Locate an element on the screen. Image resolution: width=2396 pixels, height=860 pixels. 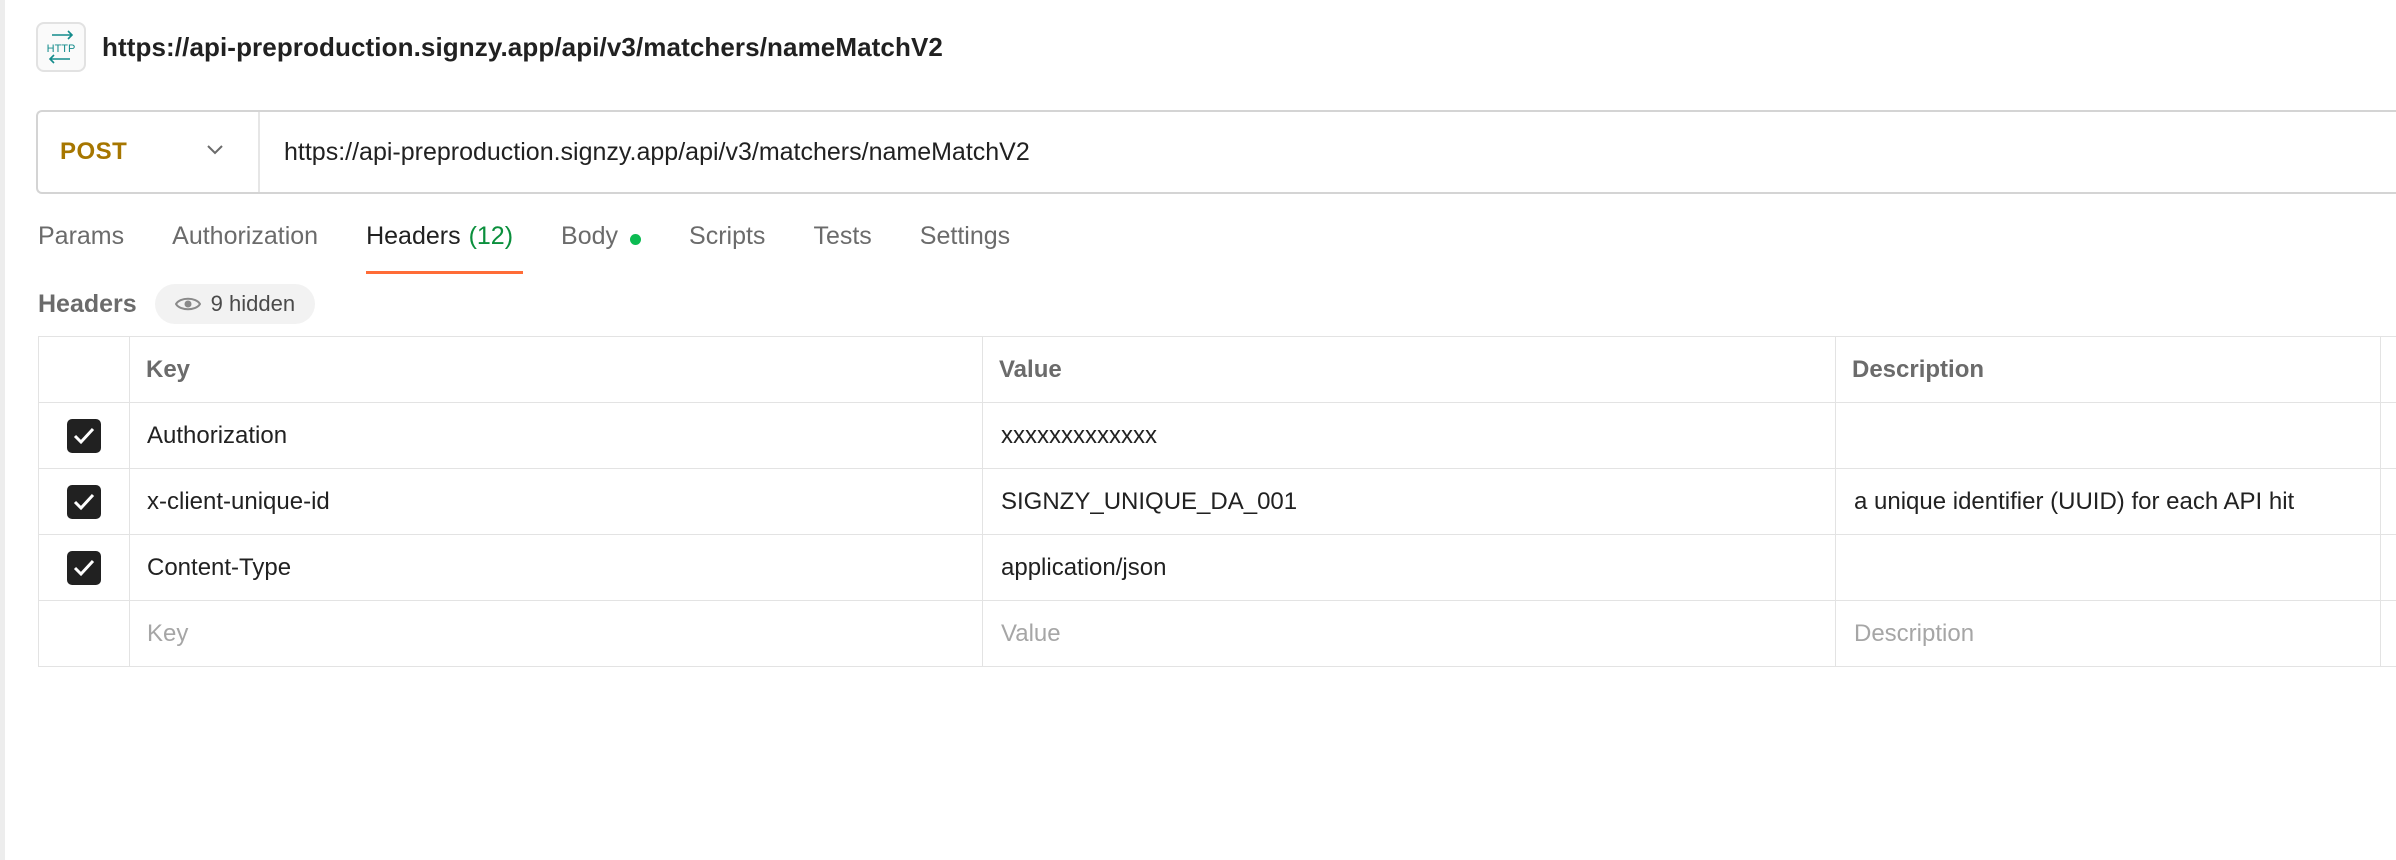
headers-section-header: Headers 9 hidden is located at coordinates (177, 304).